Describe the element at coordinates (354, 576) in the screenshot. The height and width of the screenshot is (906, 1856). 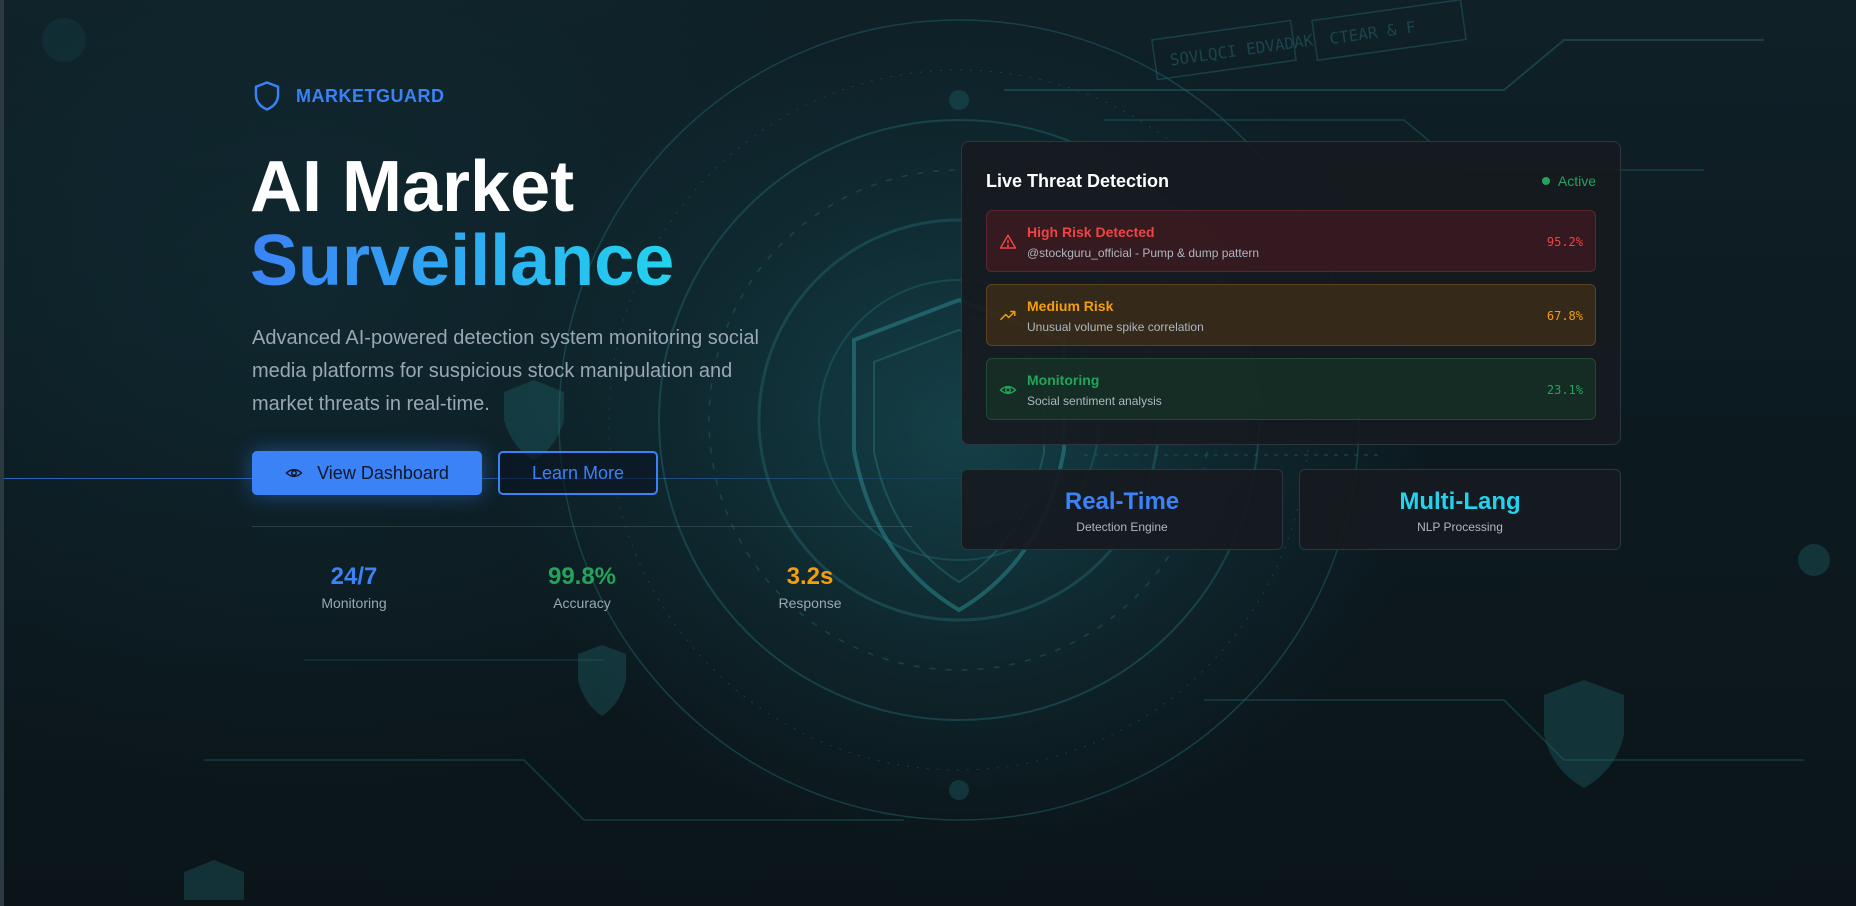
I see `stat-value: 24/7` at that location.